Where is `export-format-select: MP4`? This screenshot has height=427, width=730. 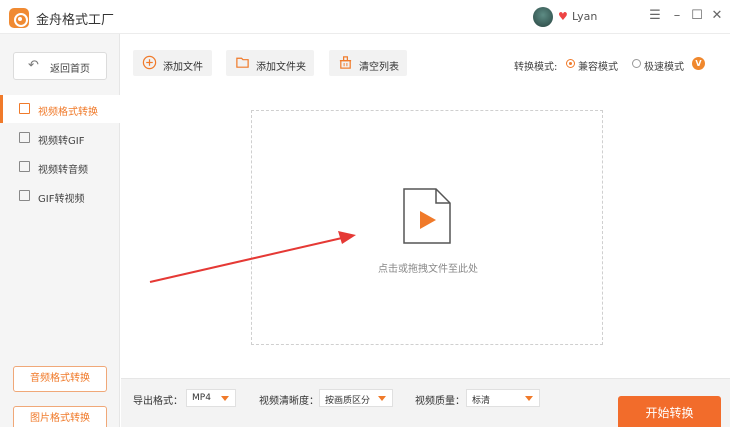 export-format-select: MP4 is located at coordinates (211, 398).